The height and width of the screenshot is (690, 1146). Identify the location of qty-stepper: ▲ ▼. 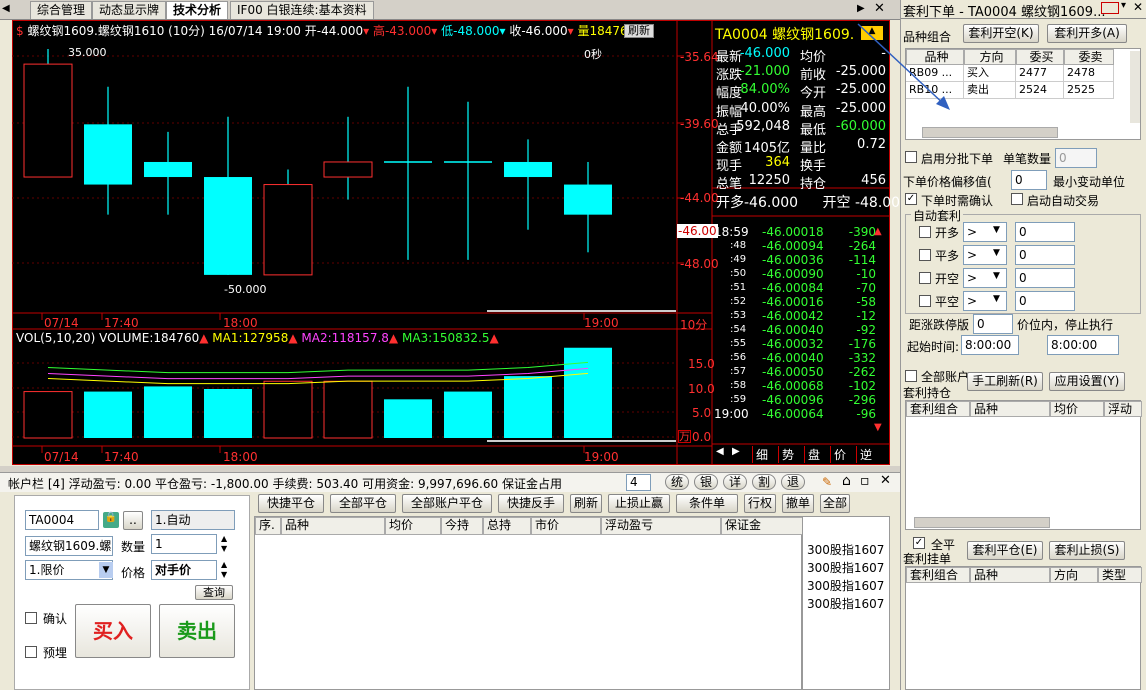
(224, 544).